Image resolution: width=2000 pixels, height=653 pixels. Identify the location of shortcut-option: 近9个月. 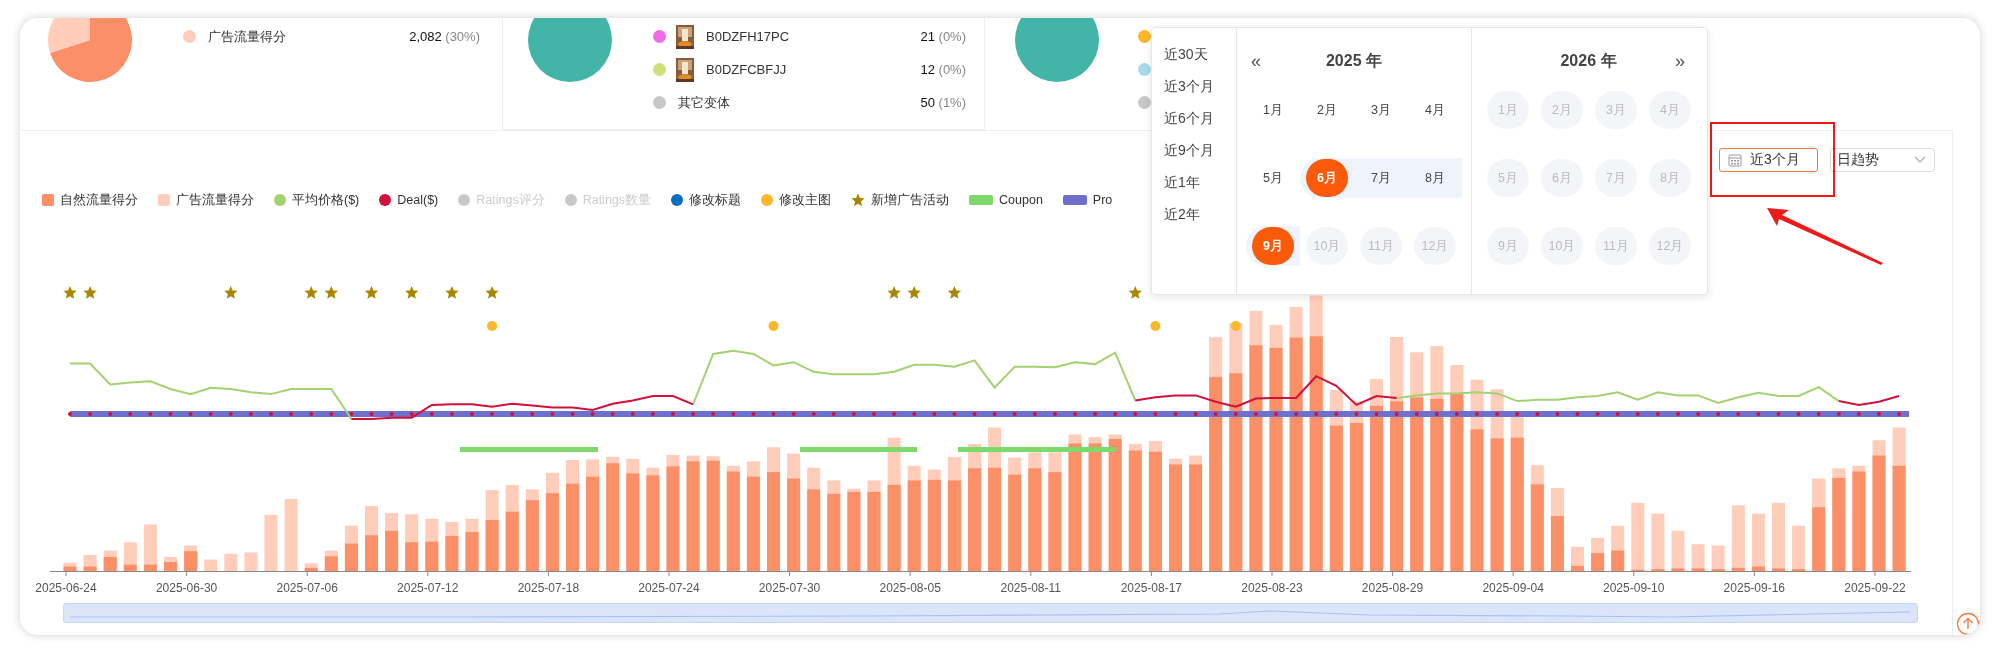
(1200, 150).